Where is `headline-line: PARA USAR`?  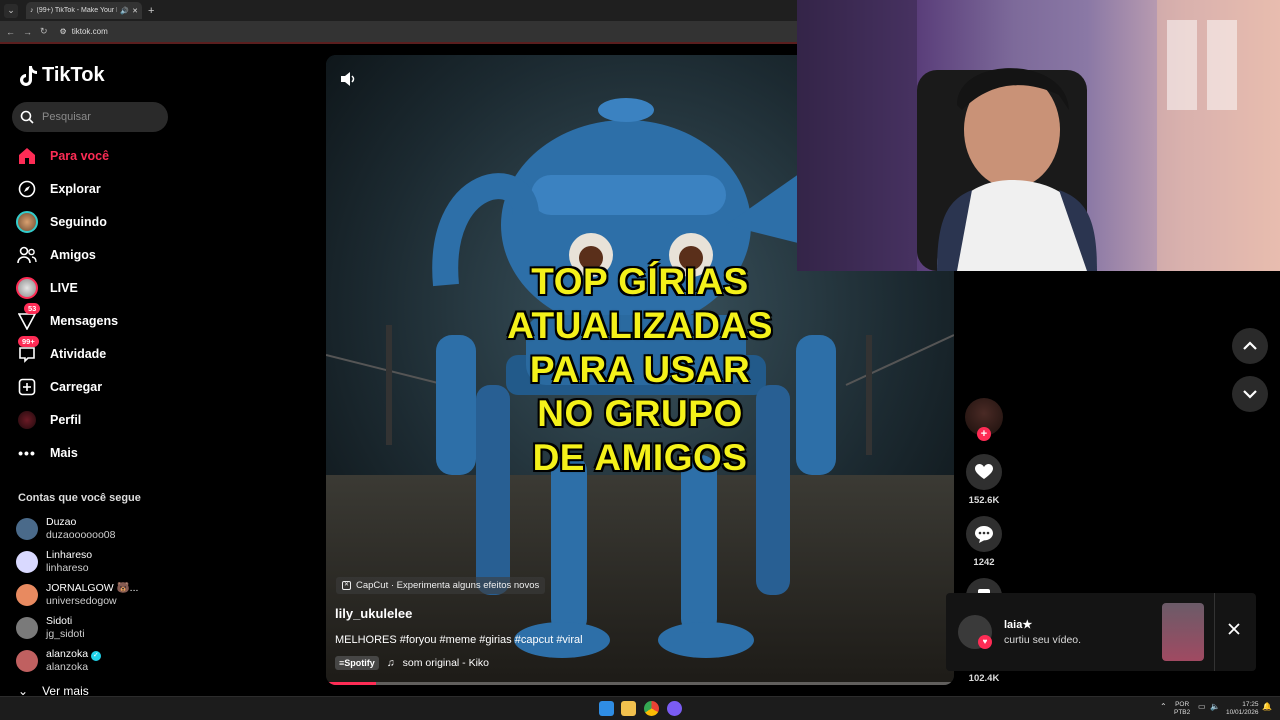
headline-line: PARA USAR is located at coordinates (640, 369).